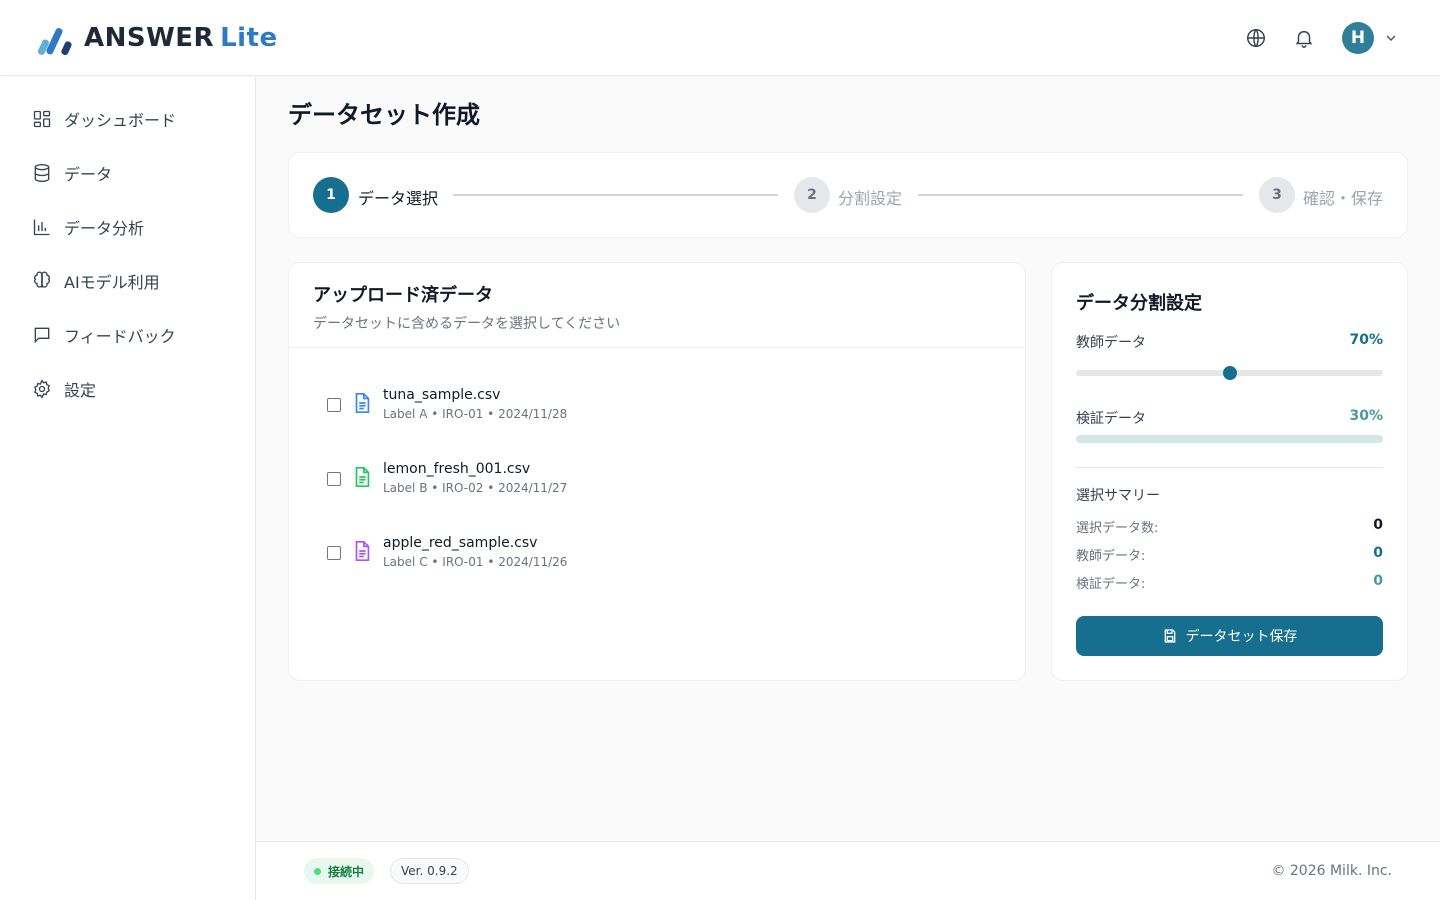  Describe the element at coordinates (1229, 526) in the screenshot. I see `summary-row: 選択データ数: 0` at that location.